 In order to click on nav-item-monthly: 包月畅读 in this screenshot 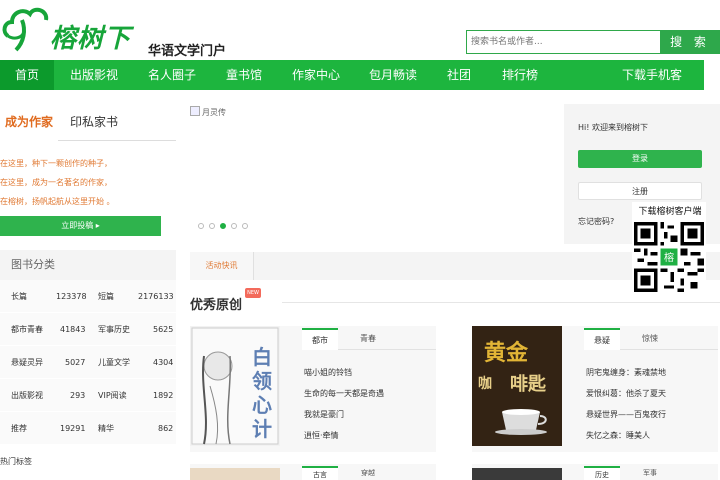, I will do `click(393, 75)`.